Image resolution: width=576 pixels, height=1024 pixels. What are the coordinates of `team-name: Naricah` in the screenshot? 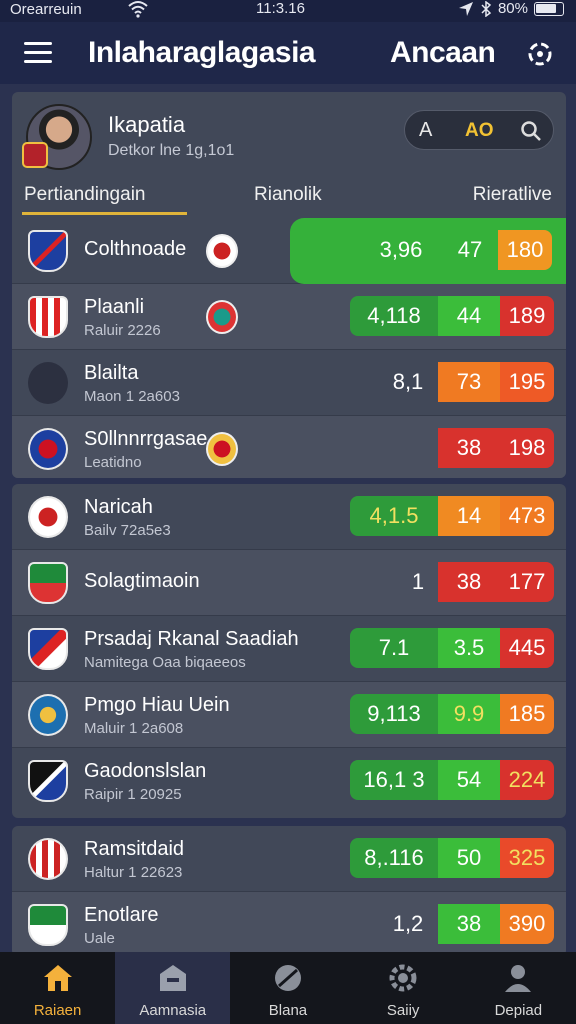 It's located at (118, 507).